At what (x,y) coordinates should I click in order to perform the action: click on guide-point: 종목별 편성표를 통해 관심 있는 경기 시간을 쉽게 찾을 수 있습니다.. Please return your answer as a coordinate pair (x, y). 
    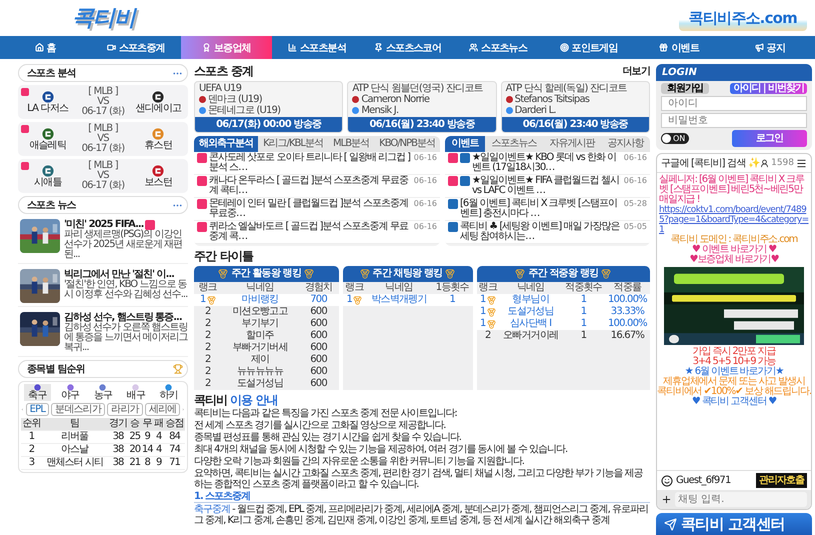
    Looking at the image, I should click on (328, 437).